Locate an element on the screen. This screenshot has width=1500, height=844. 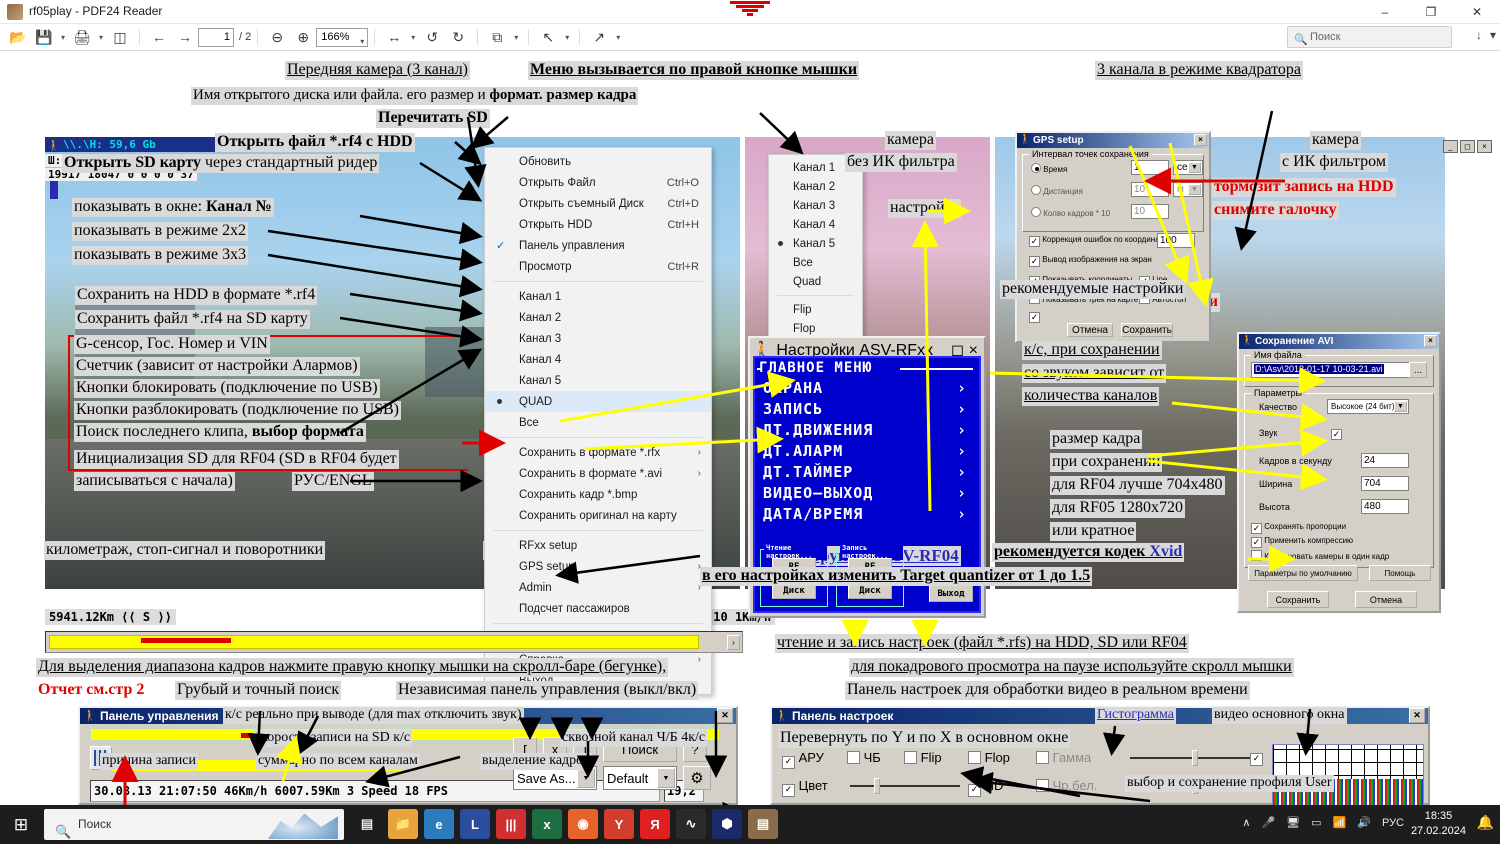
avi-quality-select: Высокое (24 бит) ▼ is located at coordinates (1368, 406).